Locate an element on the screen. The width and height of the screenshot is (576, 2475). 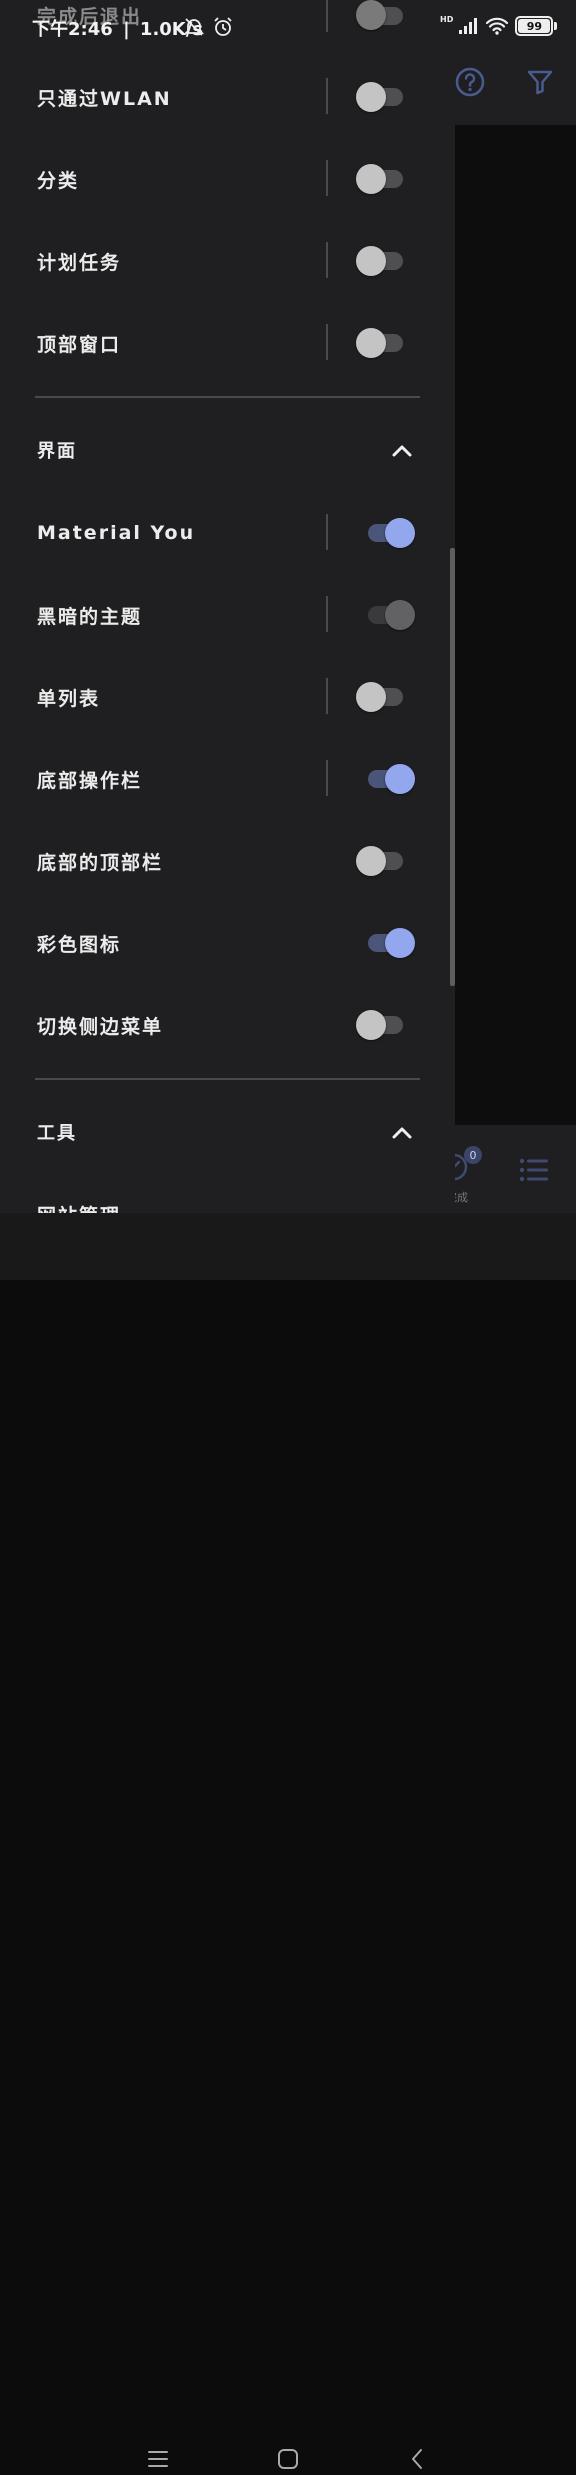
setting-label: 彩色图标 is located at coordinates (79, 944).